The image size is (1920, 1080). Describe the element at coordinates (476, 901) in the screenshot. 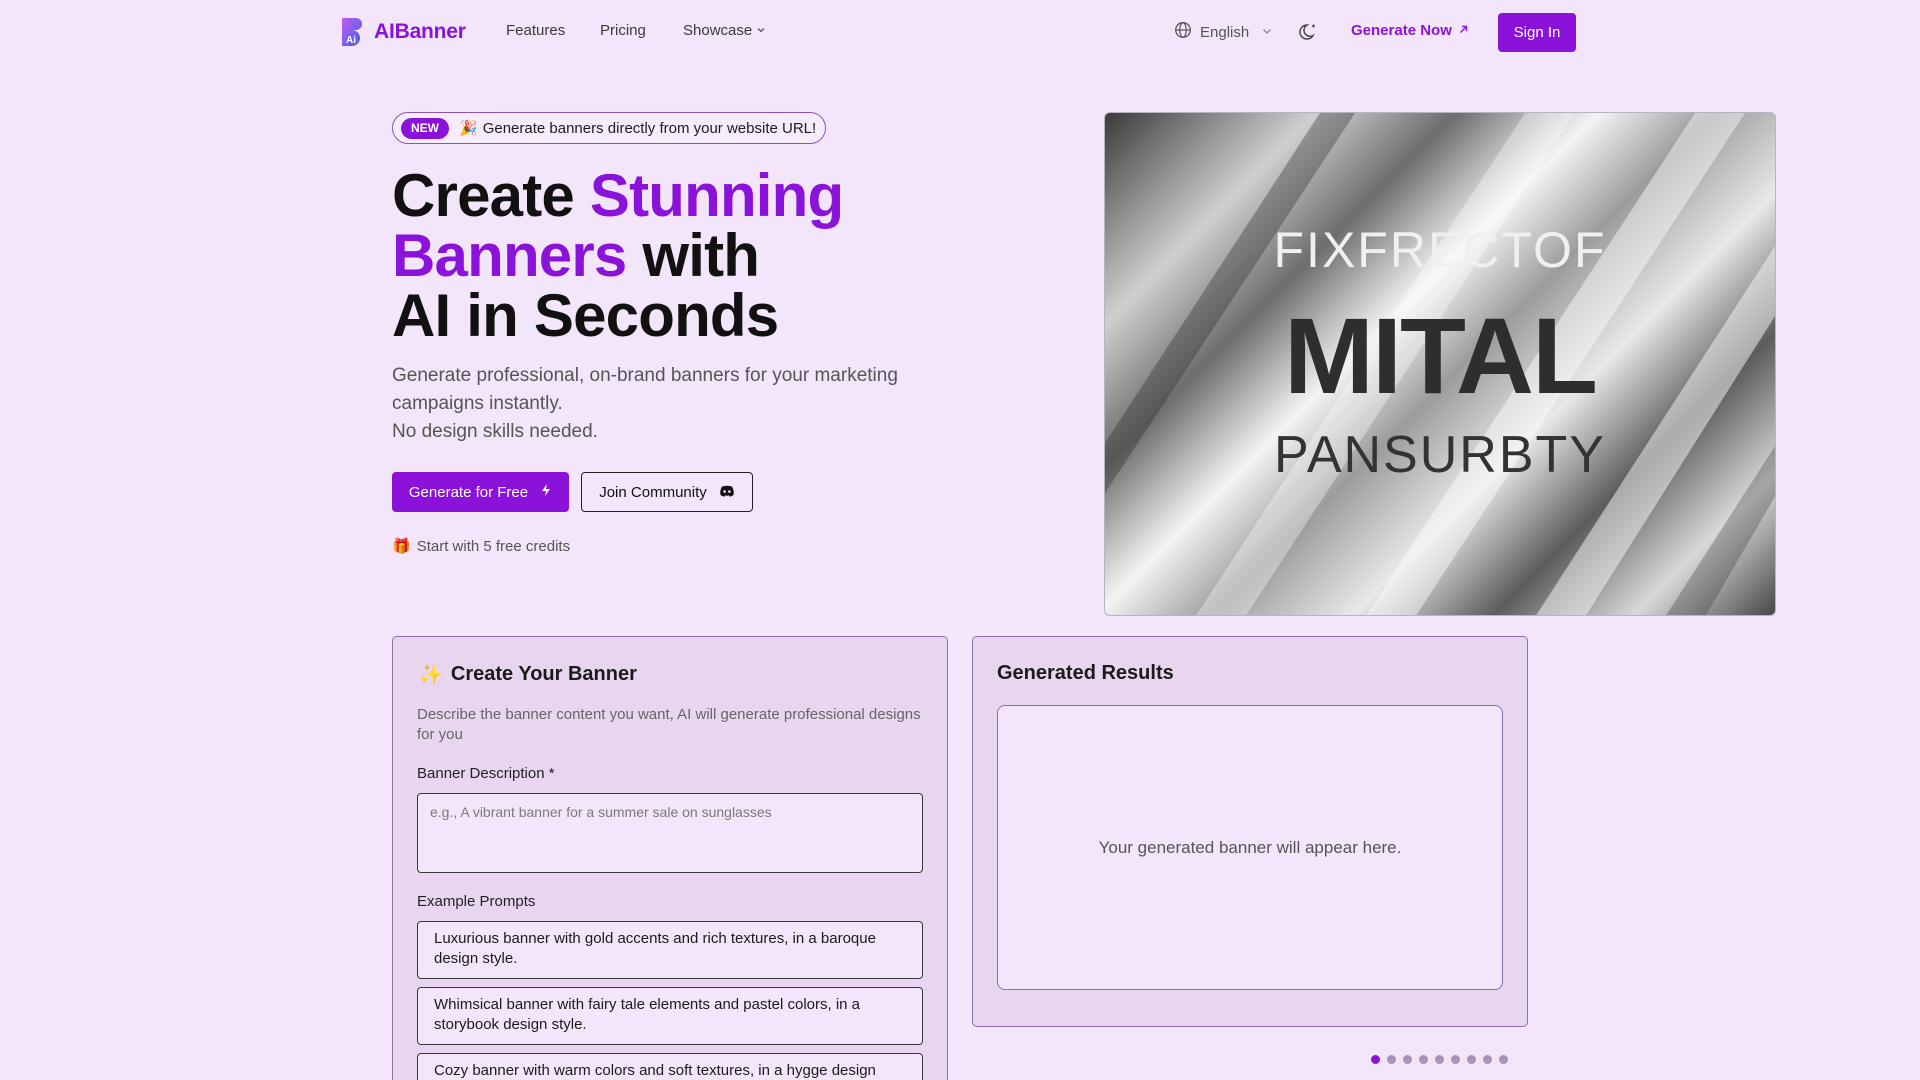

I see `example-prompts-label: Example Prompts` at that location.